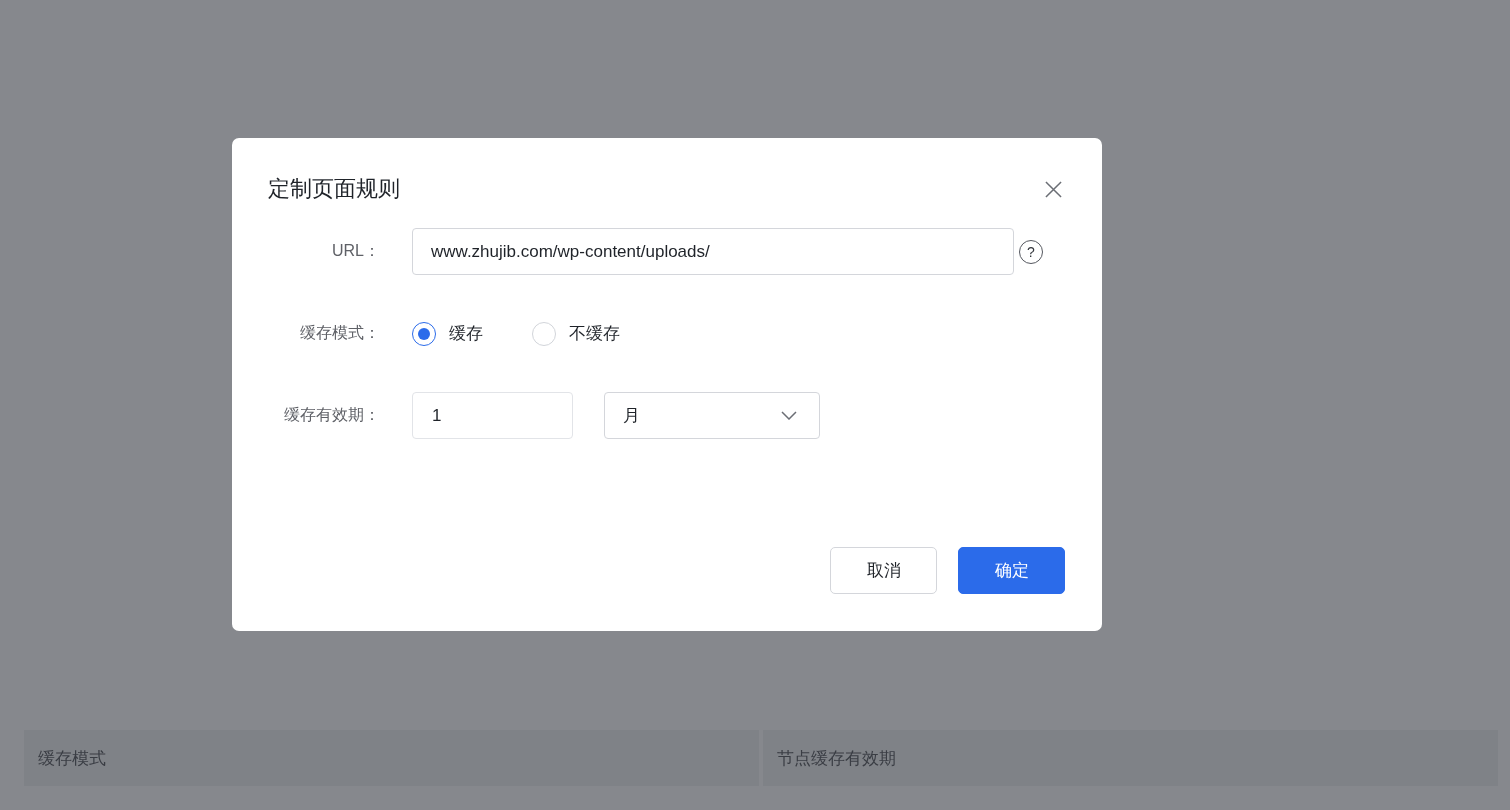  What do you see at coordinates (1053, 189) in the screenshot?
I see `close-icon` at bounding box center [1053, 189].